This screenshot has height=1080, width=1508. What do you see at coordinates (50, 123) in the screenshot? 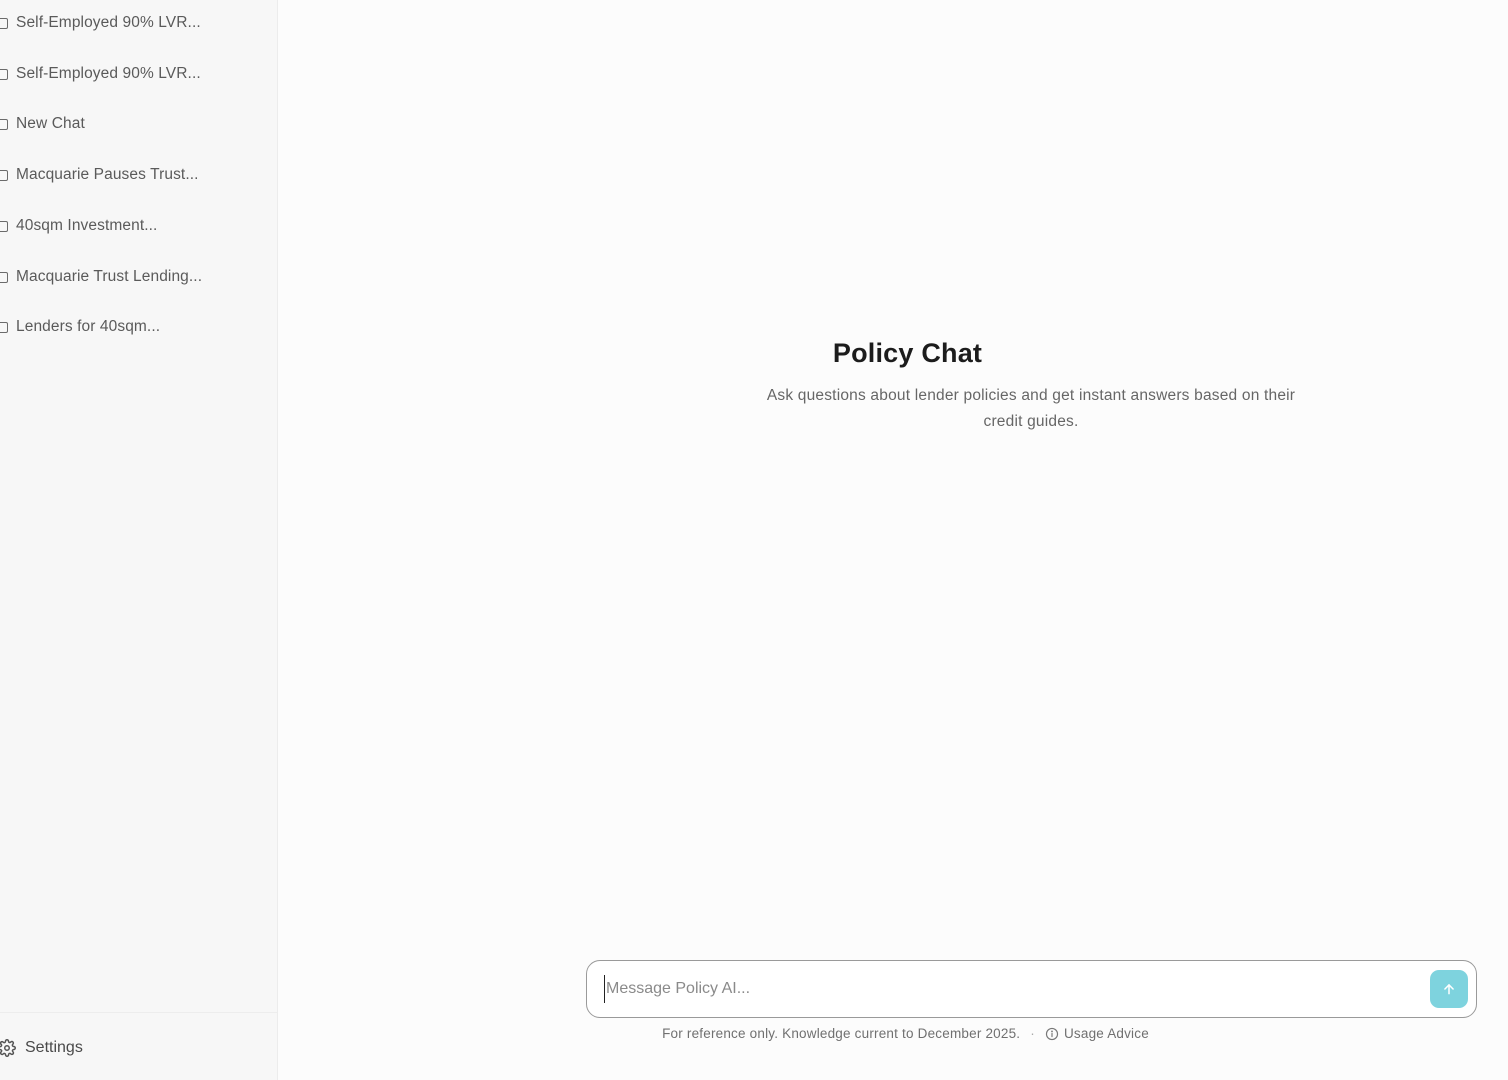
I see `chat-history-label: New Chat` at bounding box center [50, 123].